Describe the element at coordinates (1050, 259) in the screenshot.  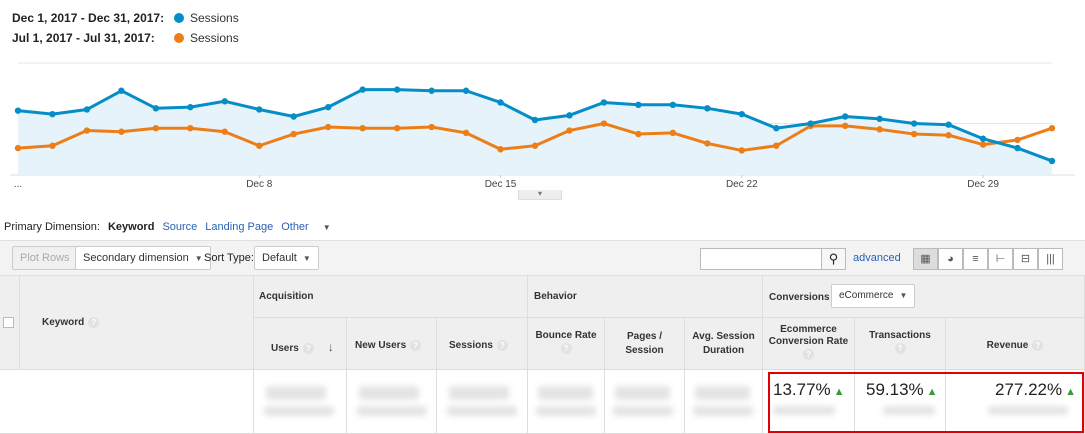
I see `pivot-view-icon: |||` at that location.